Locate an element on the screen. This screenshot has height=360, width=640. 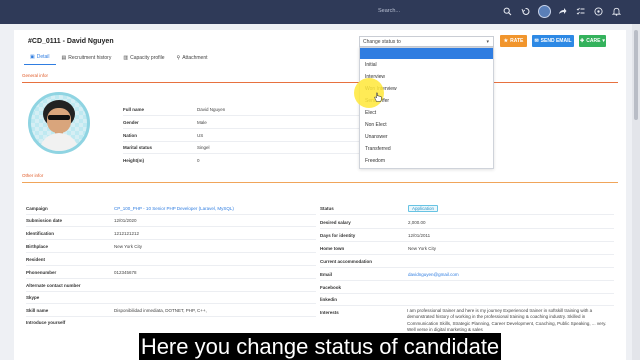
other-row: Resident is located at coordinates (171, 259).